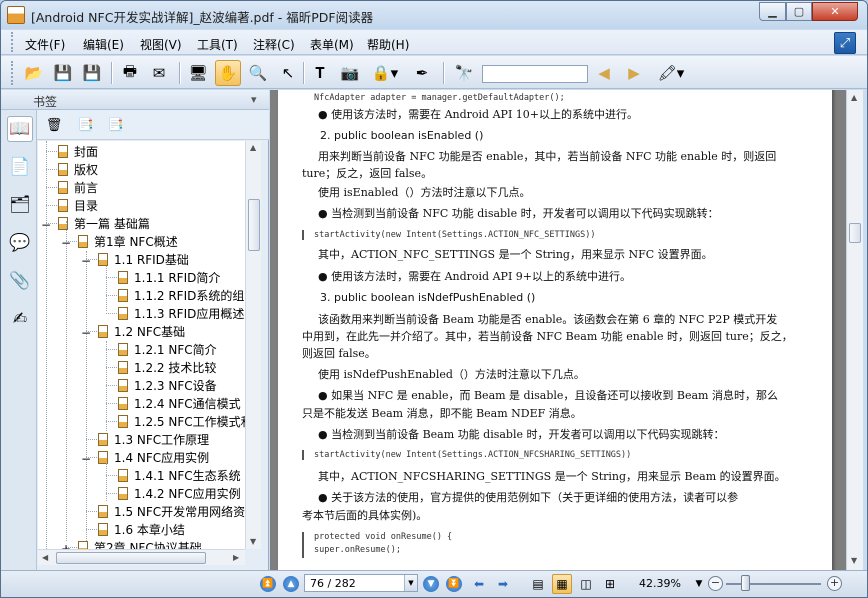 The height and width of the screenshot is (598, 868). I want to click on panel-close-icon: ▾, so click(254, 99).